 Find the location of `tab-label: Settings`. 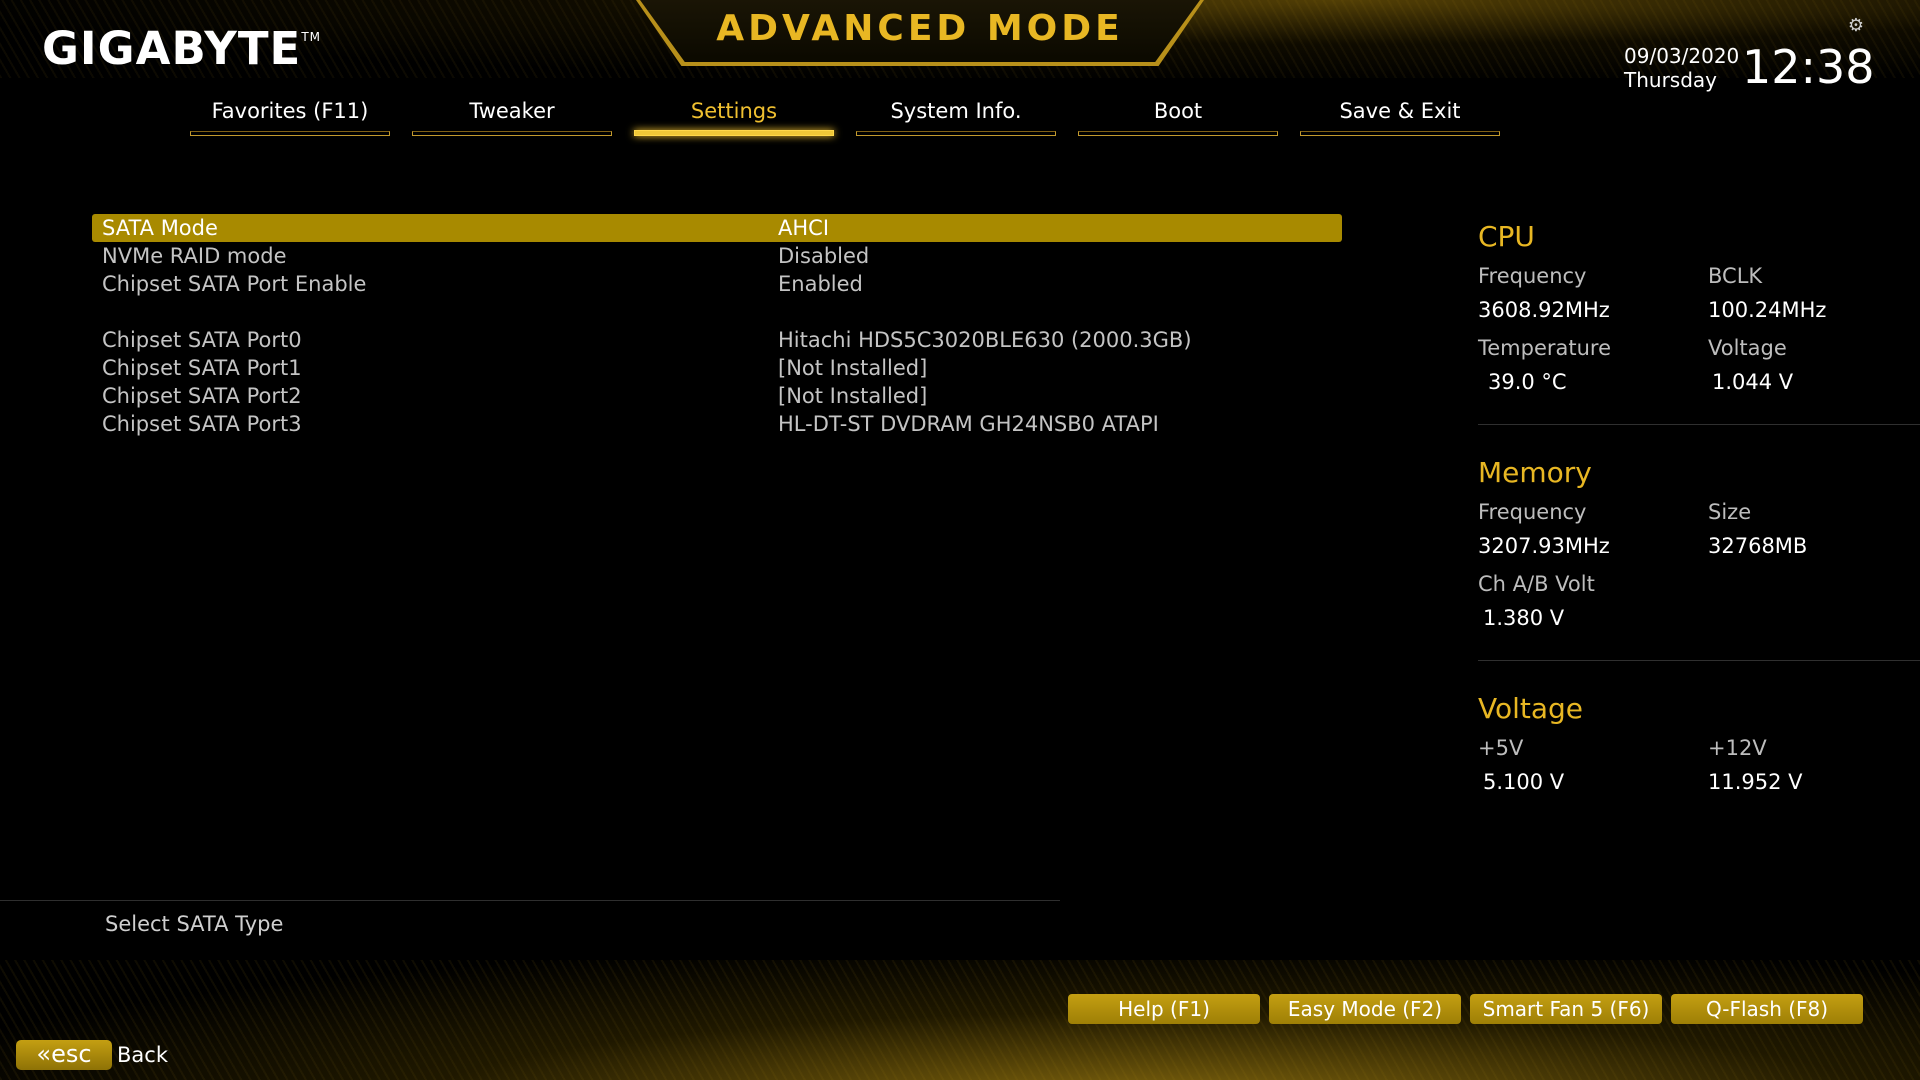

tab-label: Settings is located at coordinates (734, 111).